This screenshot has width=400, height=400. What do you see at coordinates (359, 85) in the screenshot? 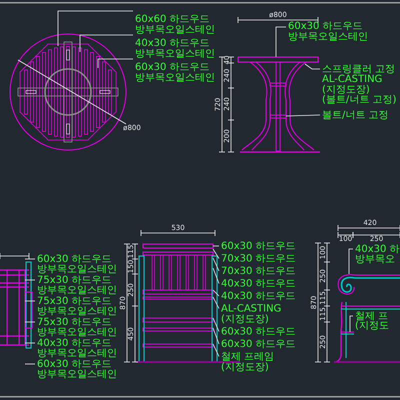
I see `callout-label: 스프링클러 고정 AL-CASTING (지정도장) (볼트/너트 고정)` at bounding box center [359, 85].